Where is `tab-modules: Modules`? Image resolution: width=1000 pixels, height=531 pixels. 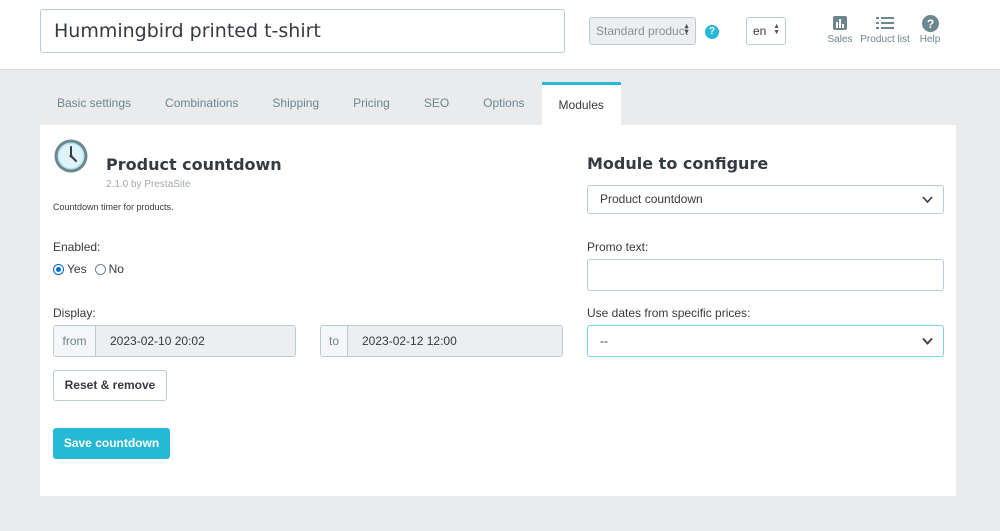 tab-modules: Modules is located at coordinates (581, 103).